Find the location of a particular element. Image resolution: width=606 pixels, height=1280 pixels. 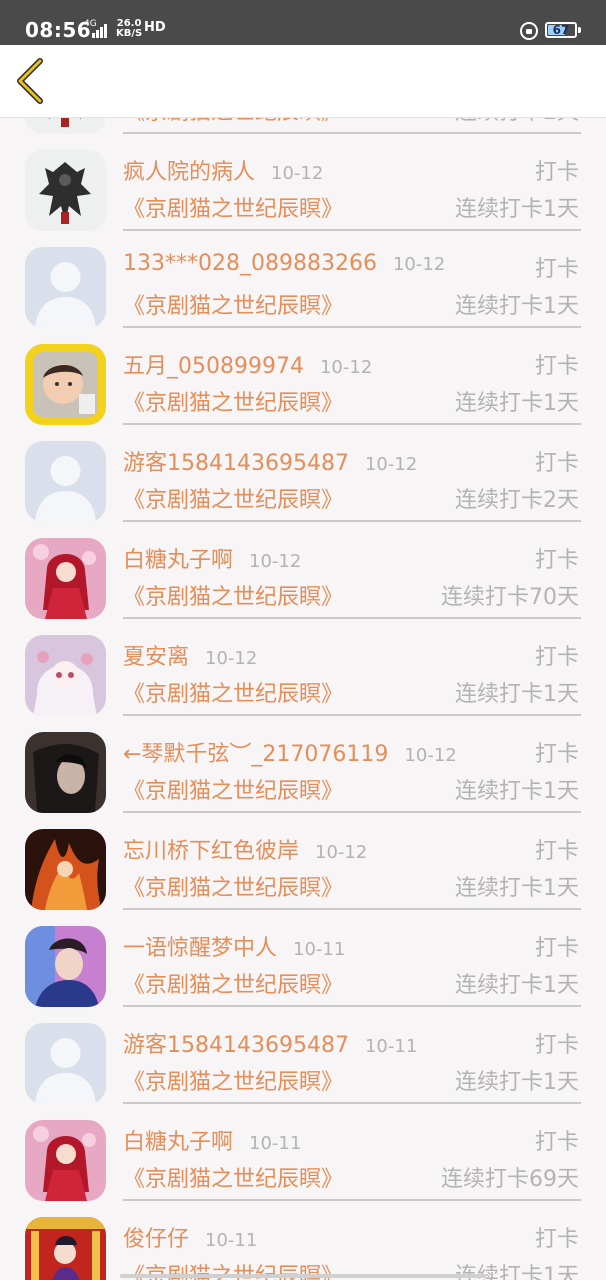

row-header: 五月_050899974 10-12 is located at coordinates (247, 364).